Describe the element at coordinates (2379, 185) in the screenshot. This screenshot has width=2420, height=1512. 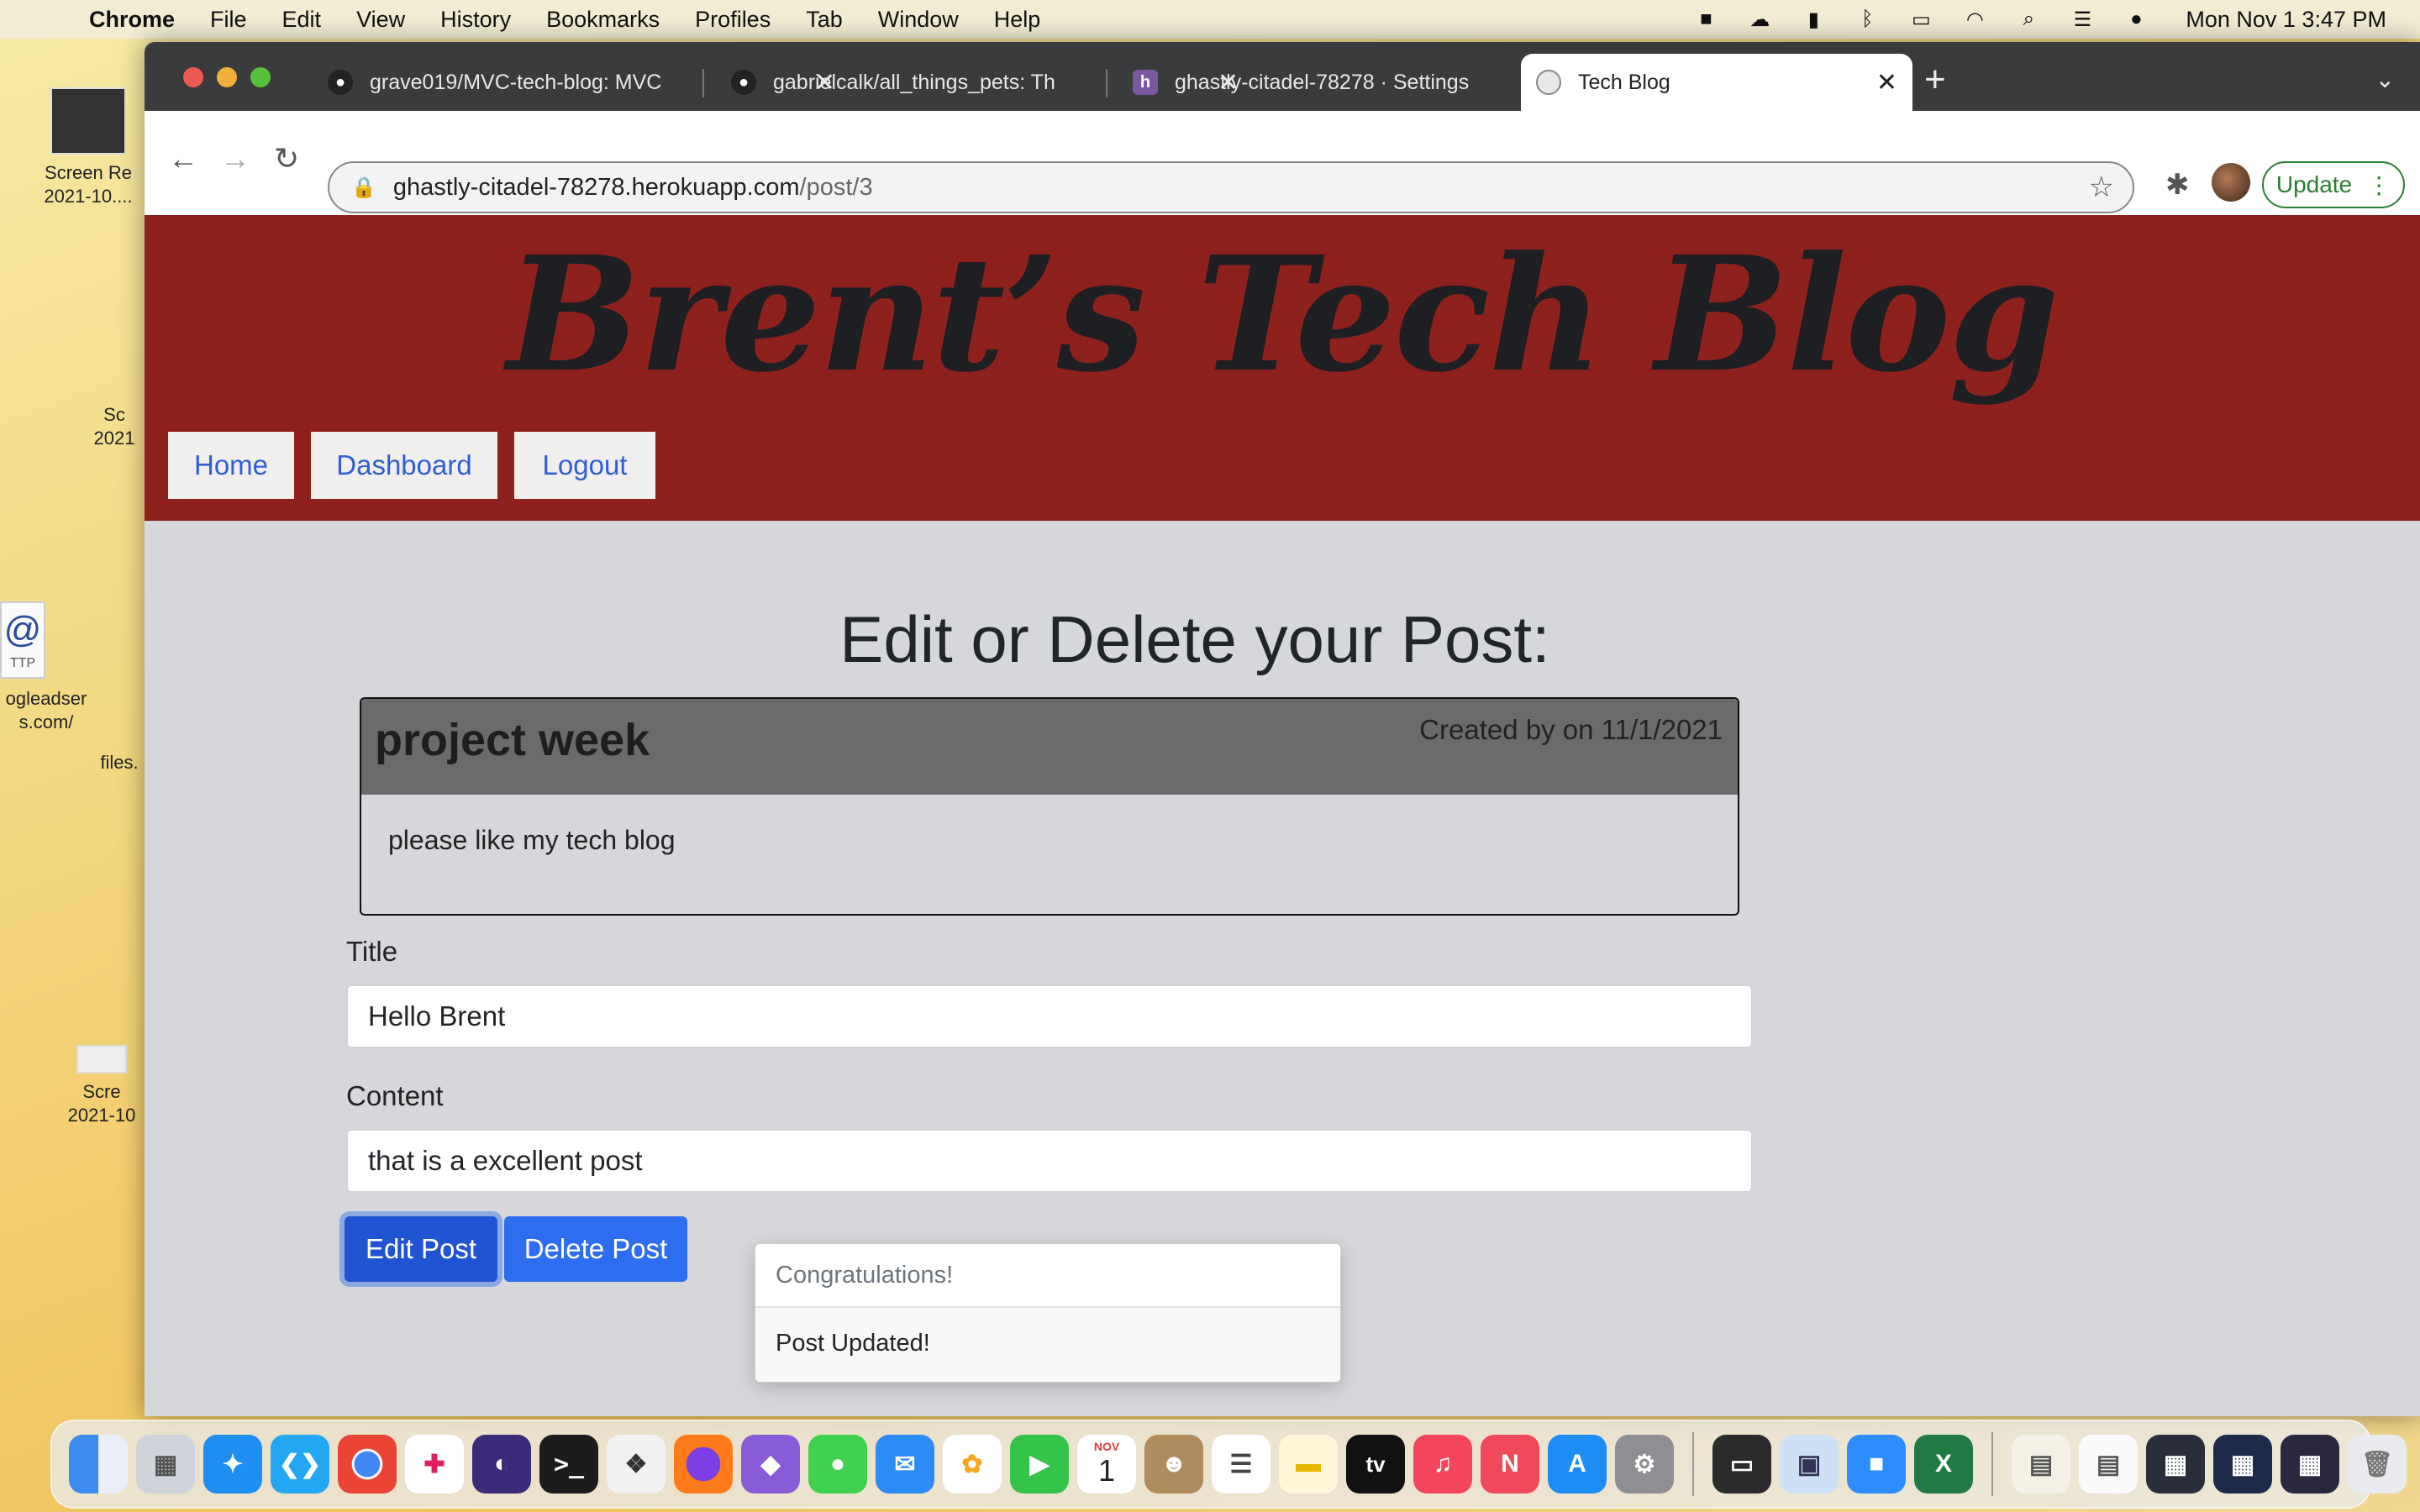
I see `kebab-menu-icon: ⋮` at that location.